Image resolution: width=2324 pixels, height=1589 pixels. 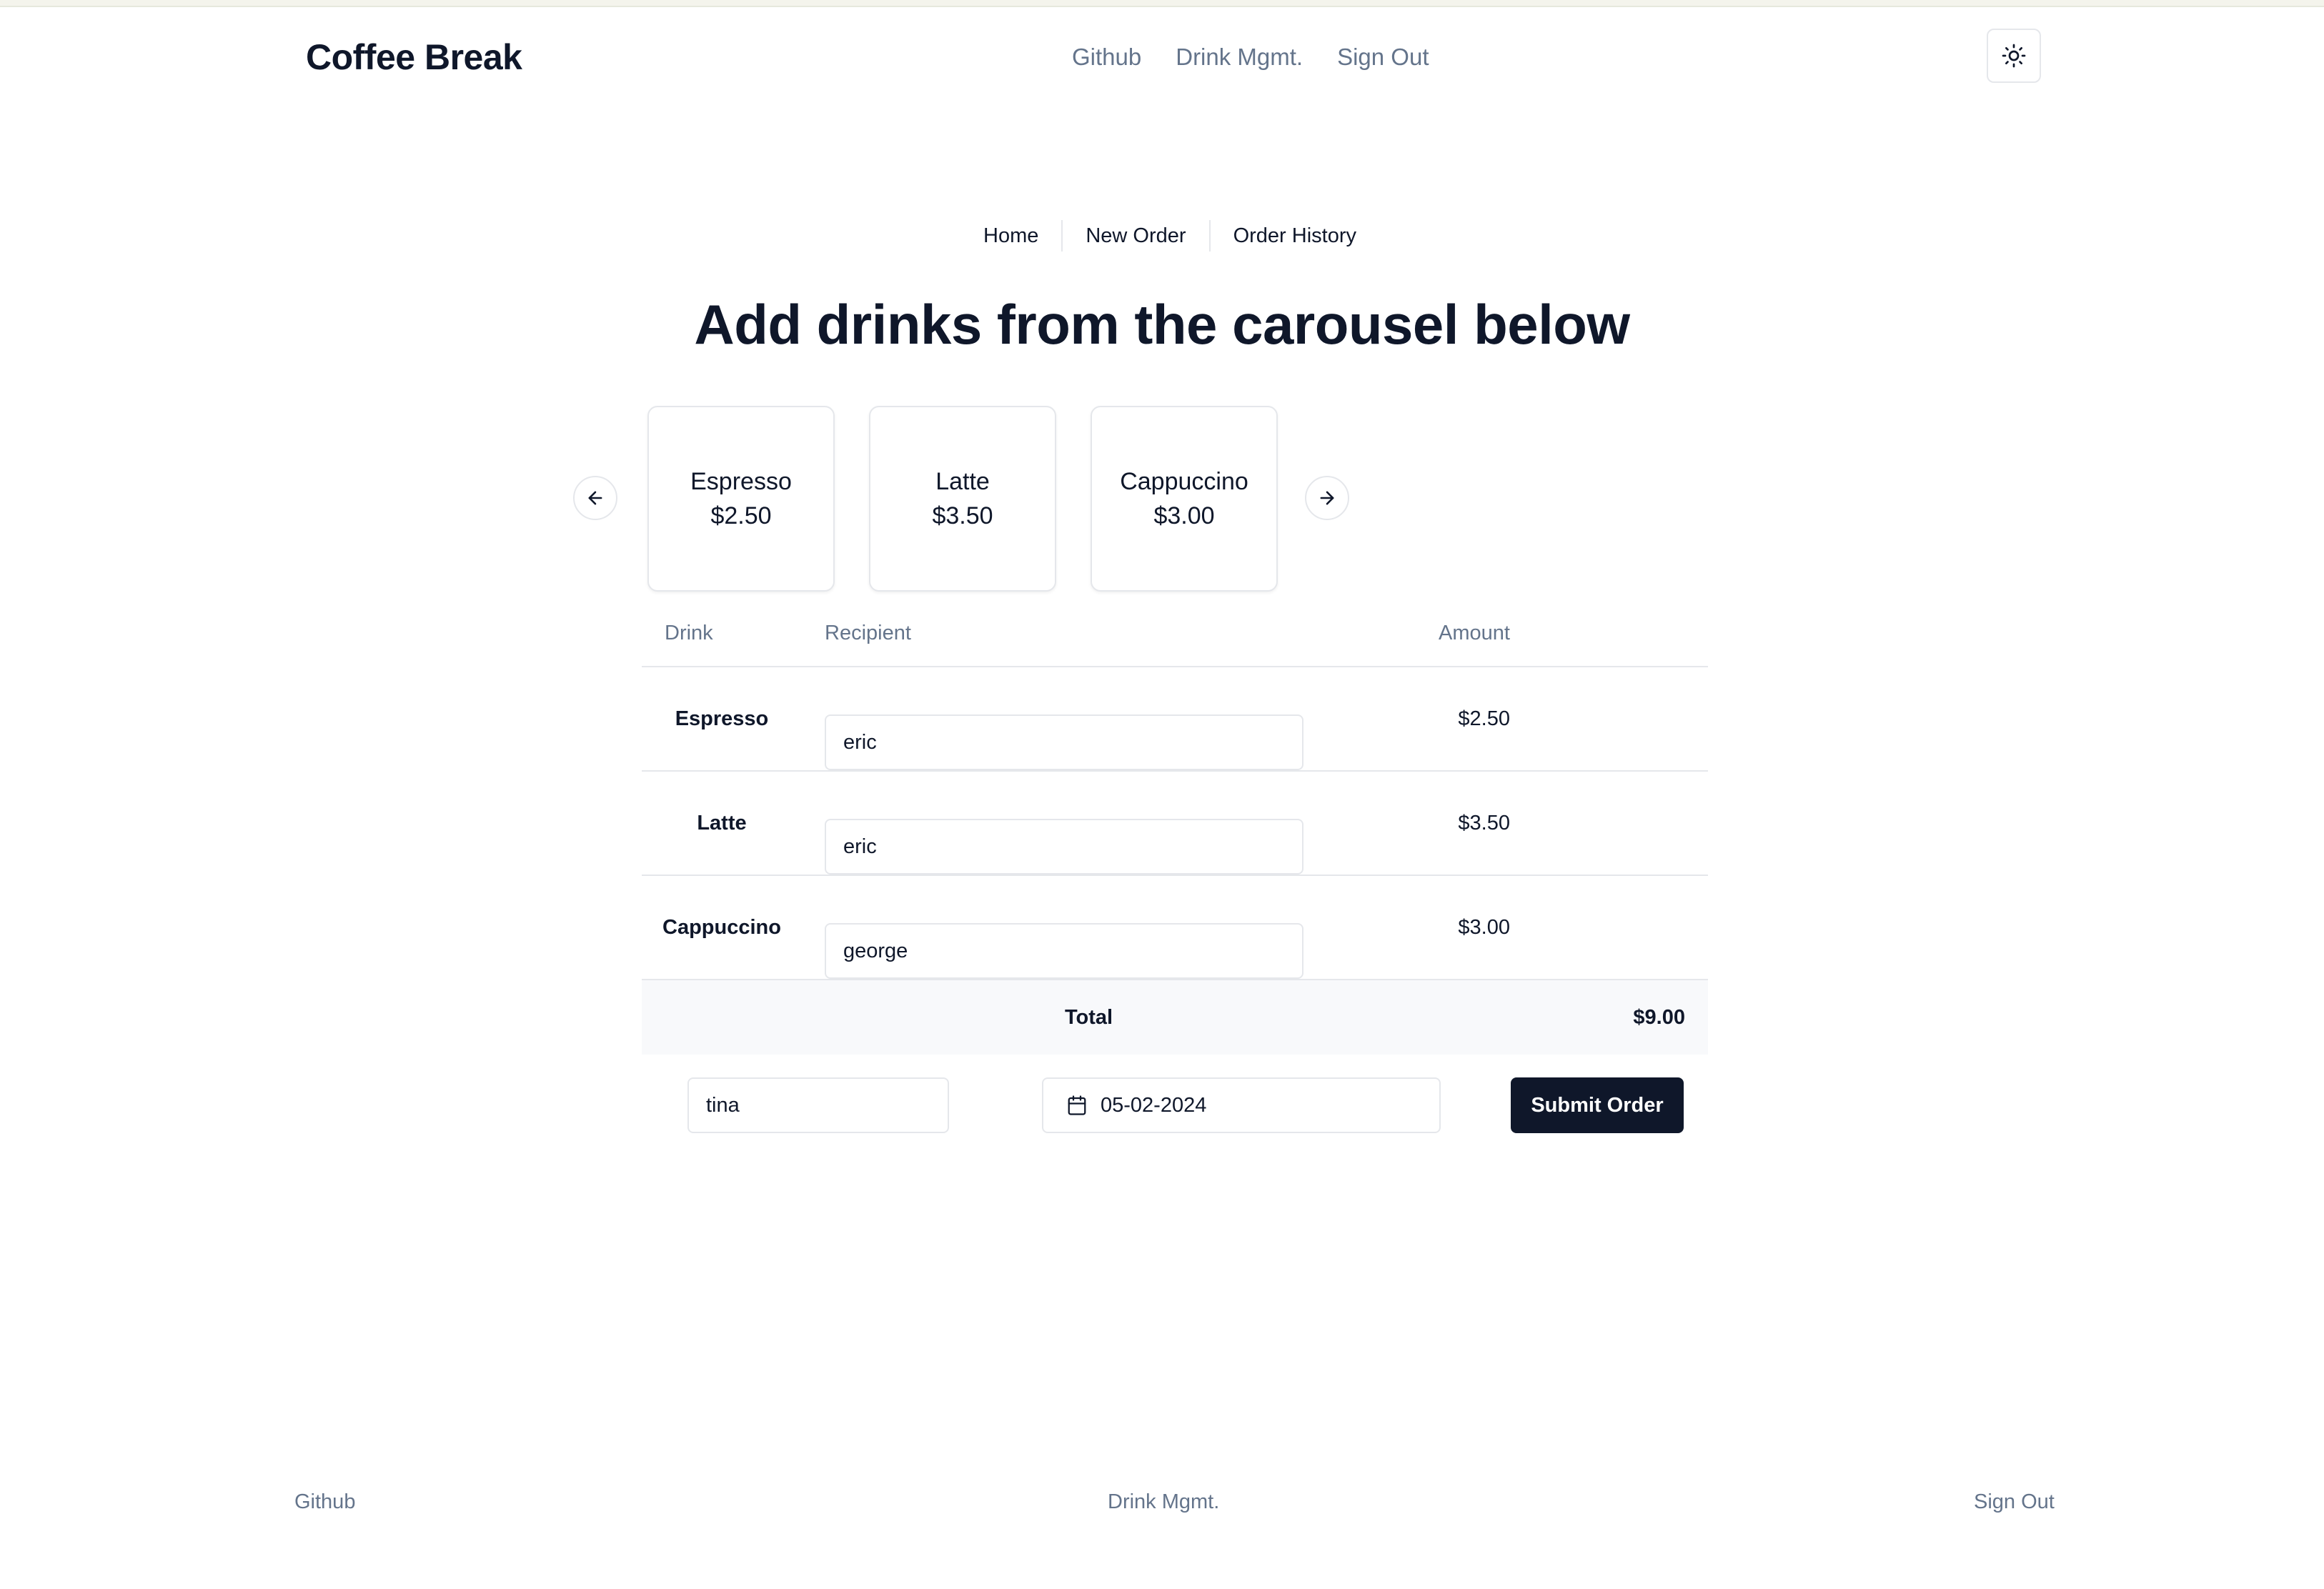 I want to click on subnav-home: Home, so click(x=1010, y=236).